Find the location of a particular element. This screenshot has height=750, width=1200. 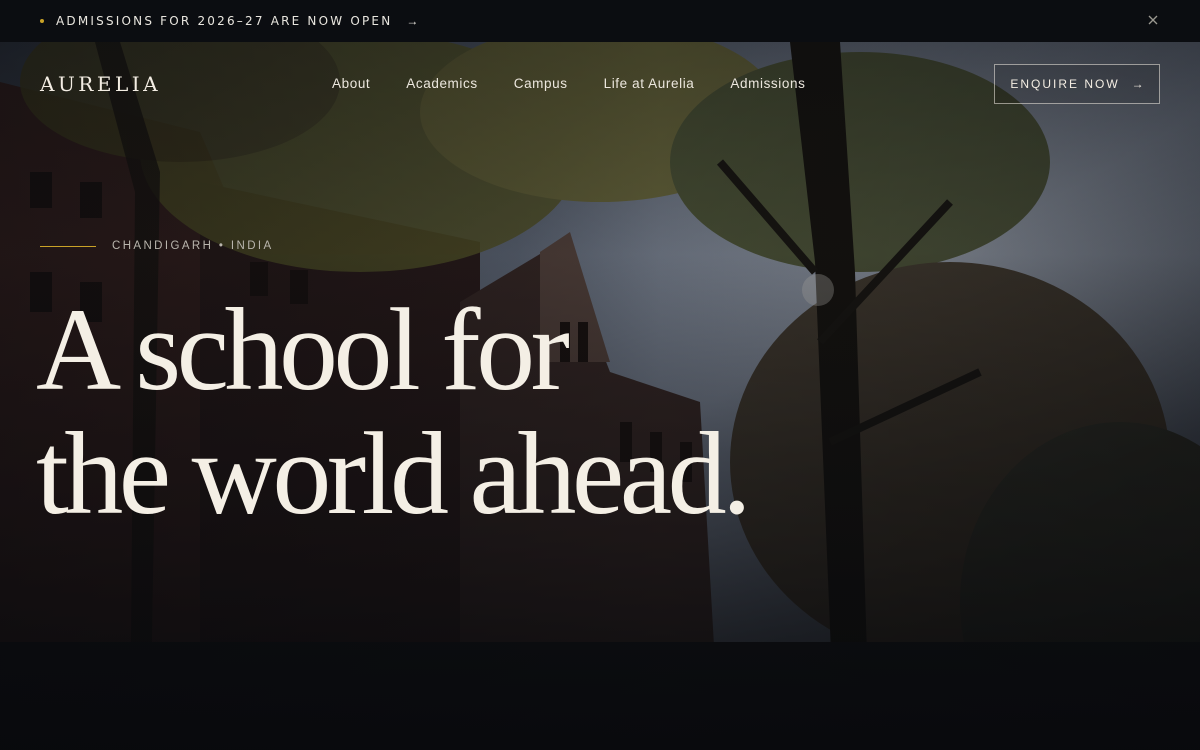

enquire-now-button: ENQUIRE NOW → is located at coordinates (1077, 84).